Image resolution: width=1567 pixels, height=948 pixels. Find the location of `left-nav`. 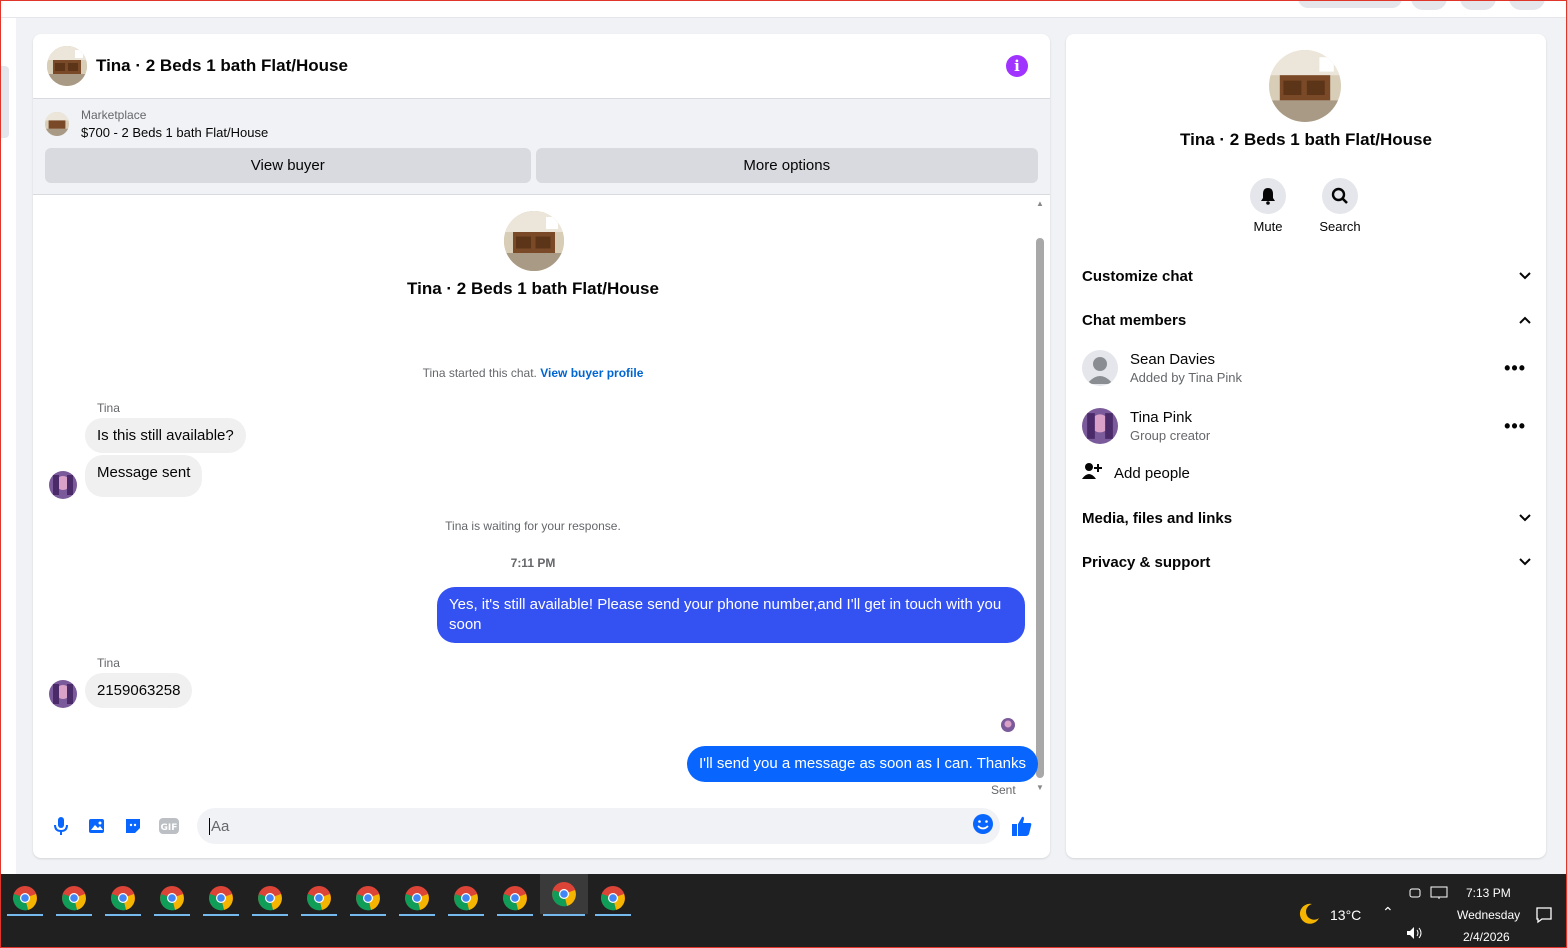

left-nav is located at coordinates (8, 446).